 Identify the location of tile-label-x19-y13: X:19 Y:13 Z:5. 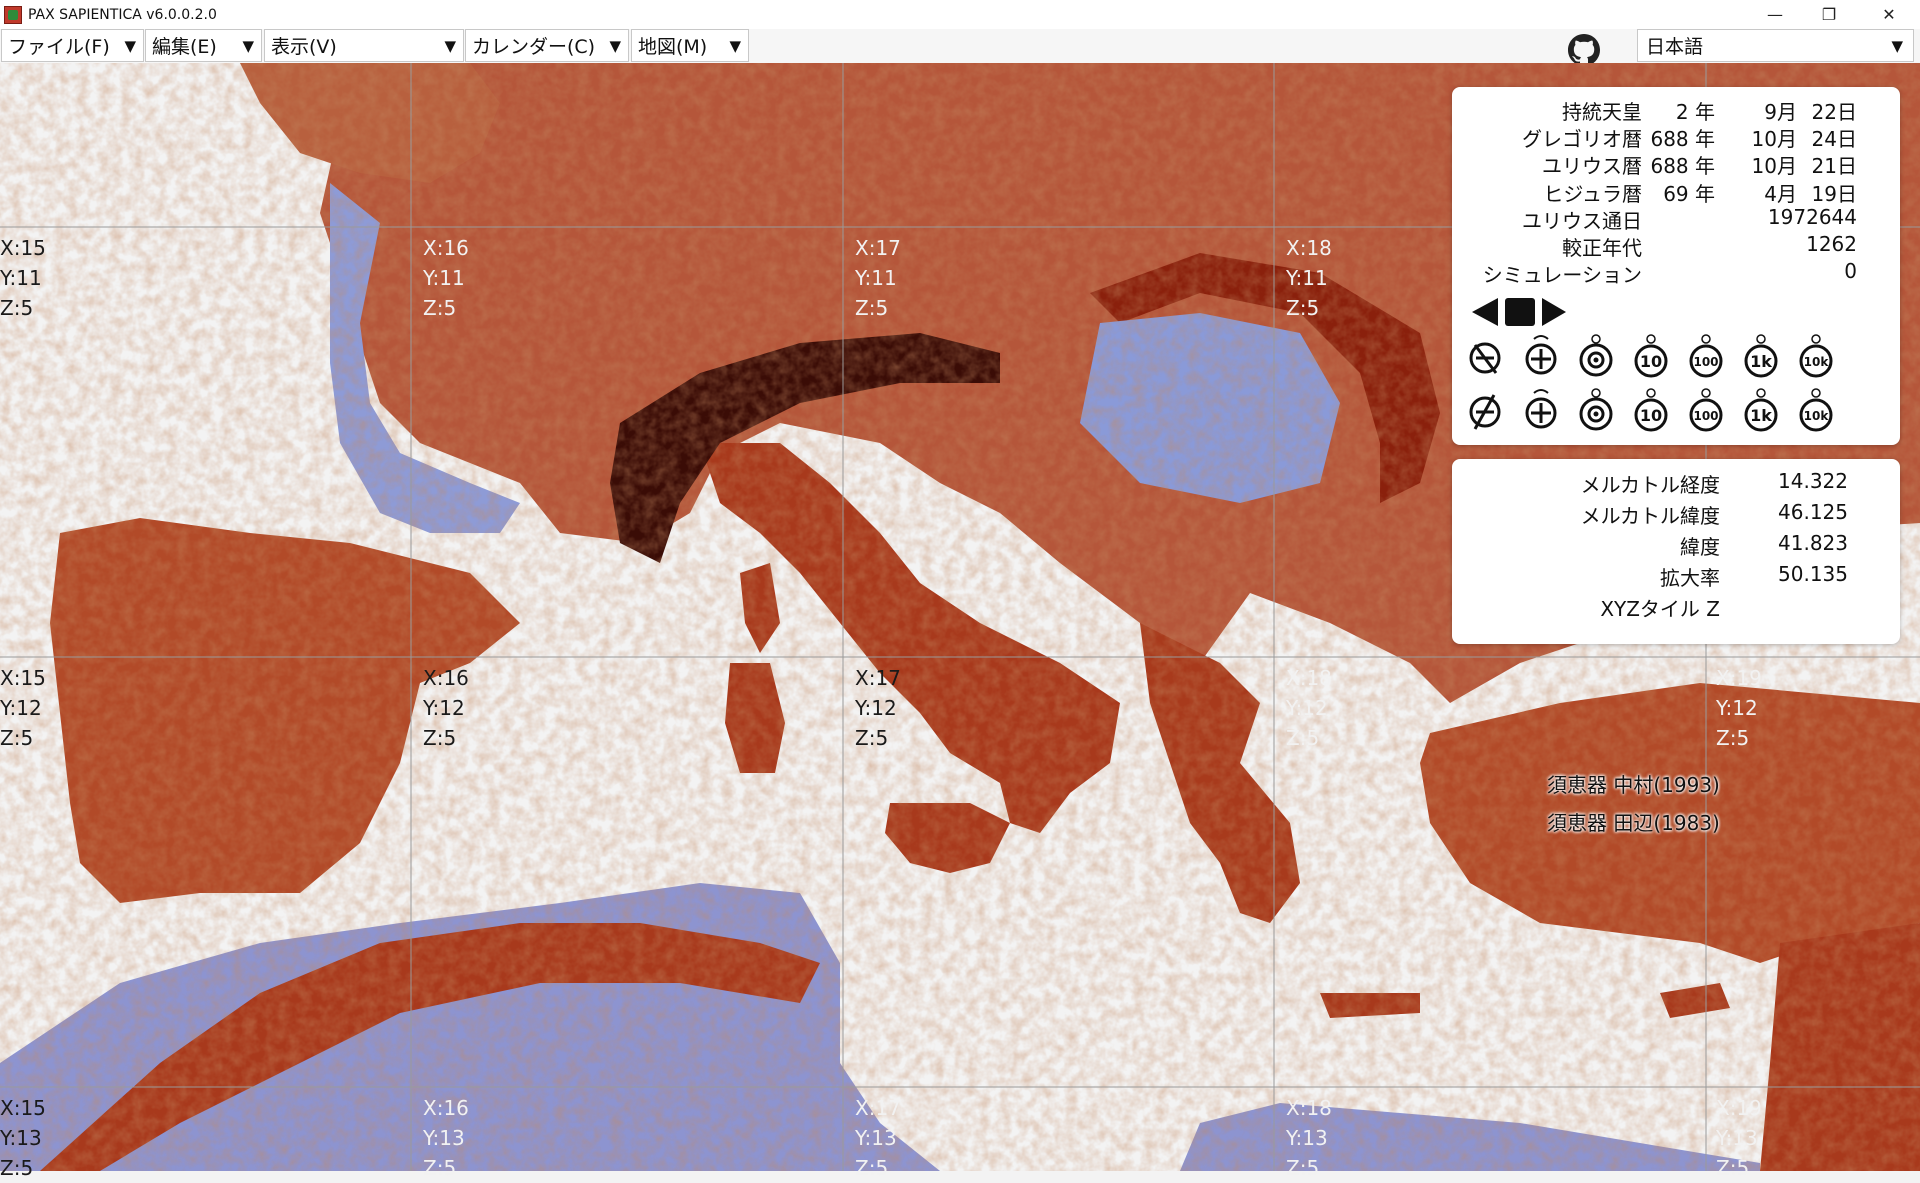
(1739, 1138).